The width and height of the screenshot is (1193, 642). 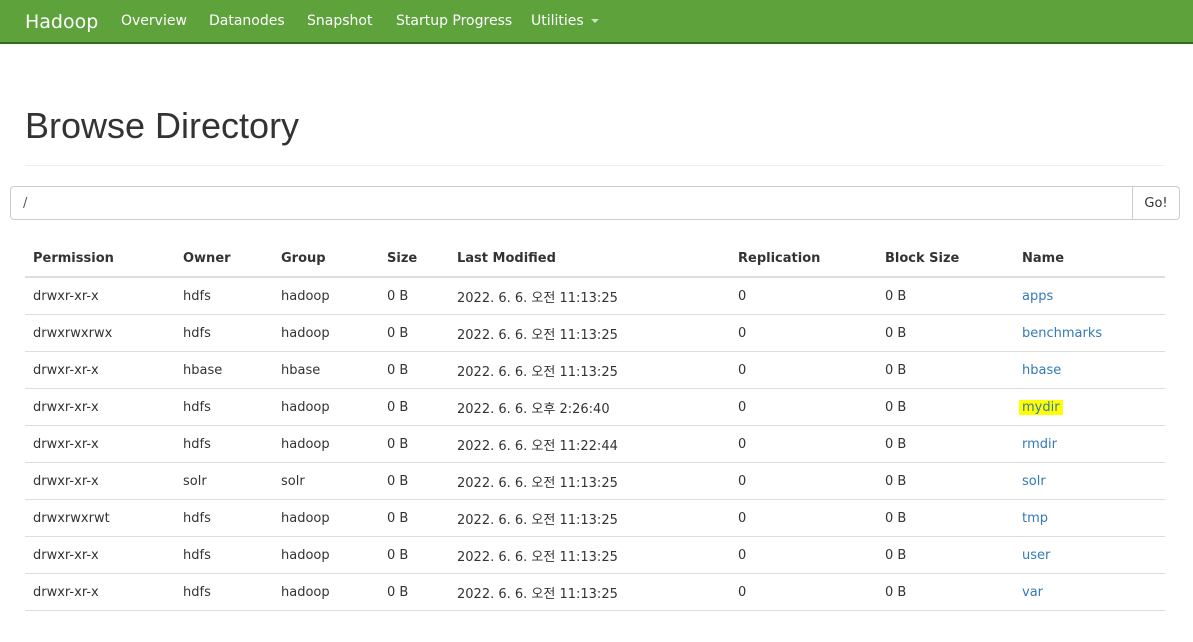 What do you see at coordinates (1089, 518) in the screenshot?
I see `name-cell: tmp` at bounding box center [1089, 518].